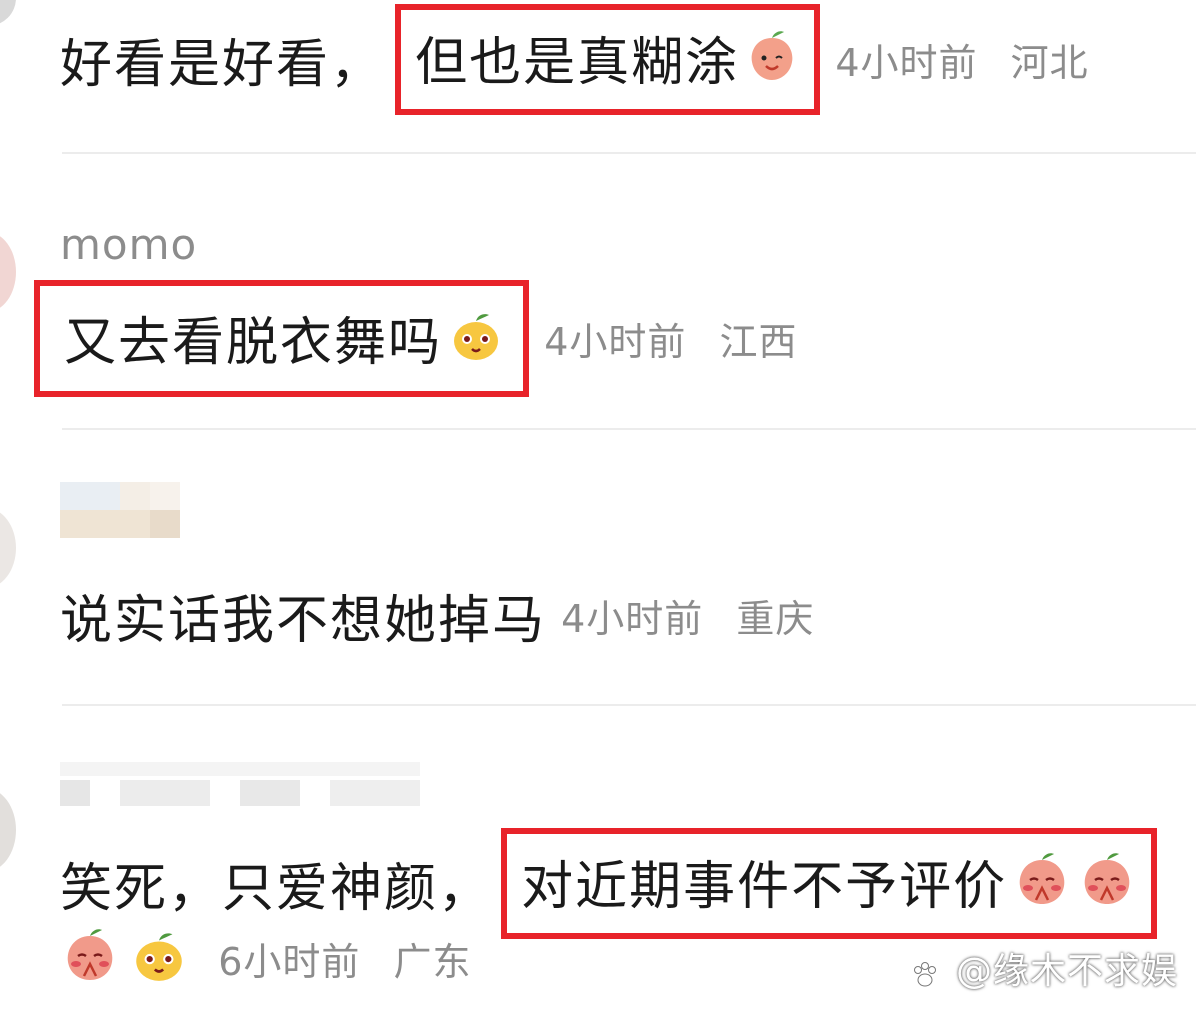 The height and width of the screenshot is (1014, 1196). I want to click on peach-smile-emoji-icon, so click(772, 58).